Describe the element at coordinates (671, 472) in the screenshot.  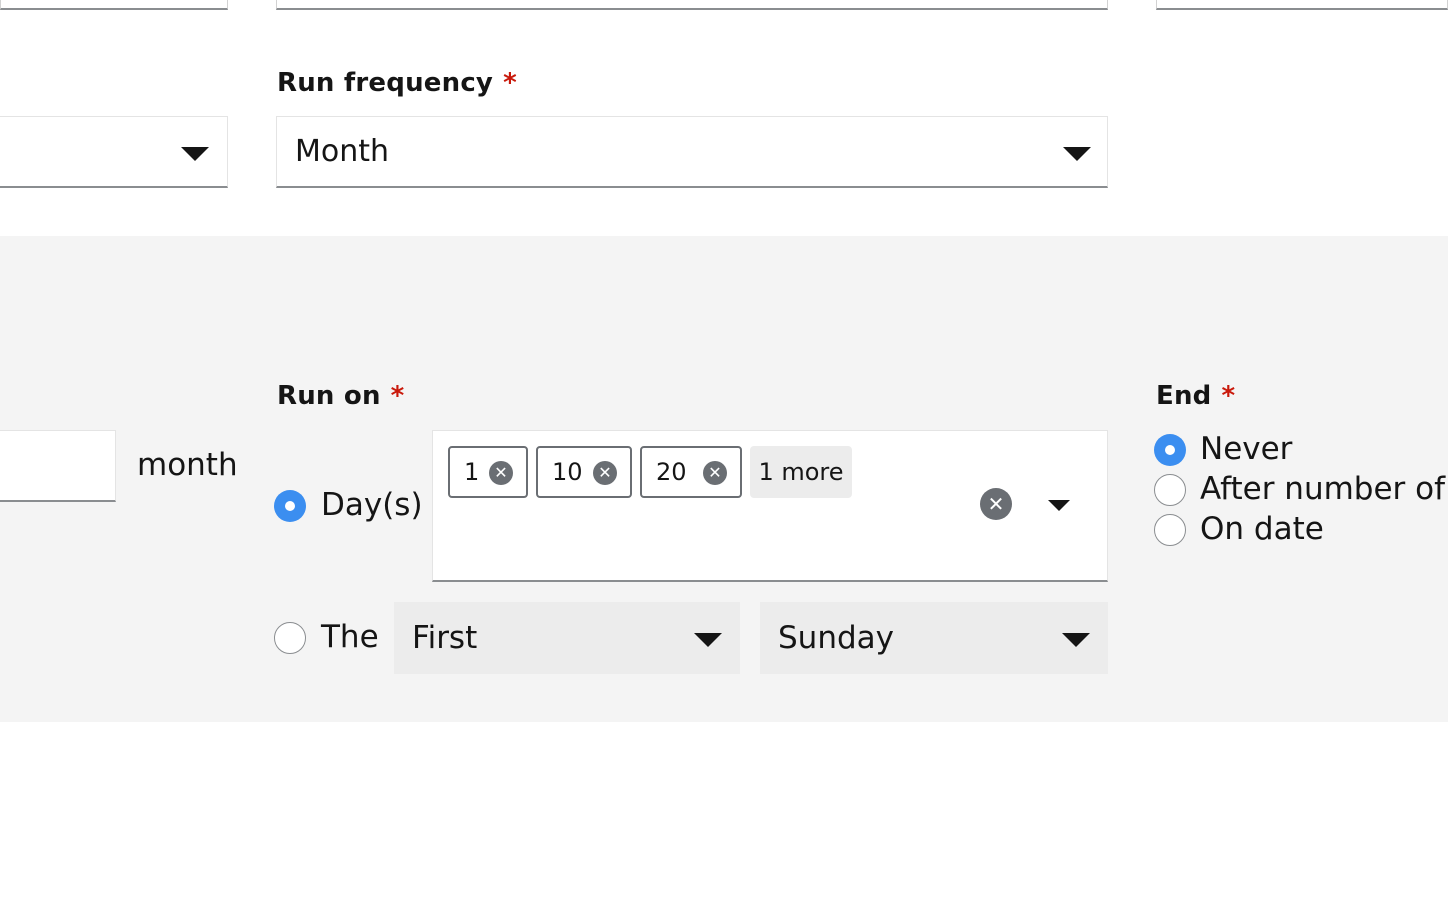
I see `day-chip-label: 20` at that location.